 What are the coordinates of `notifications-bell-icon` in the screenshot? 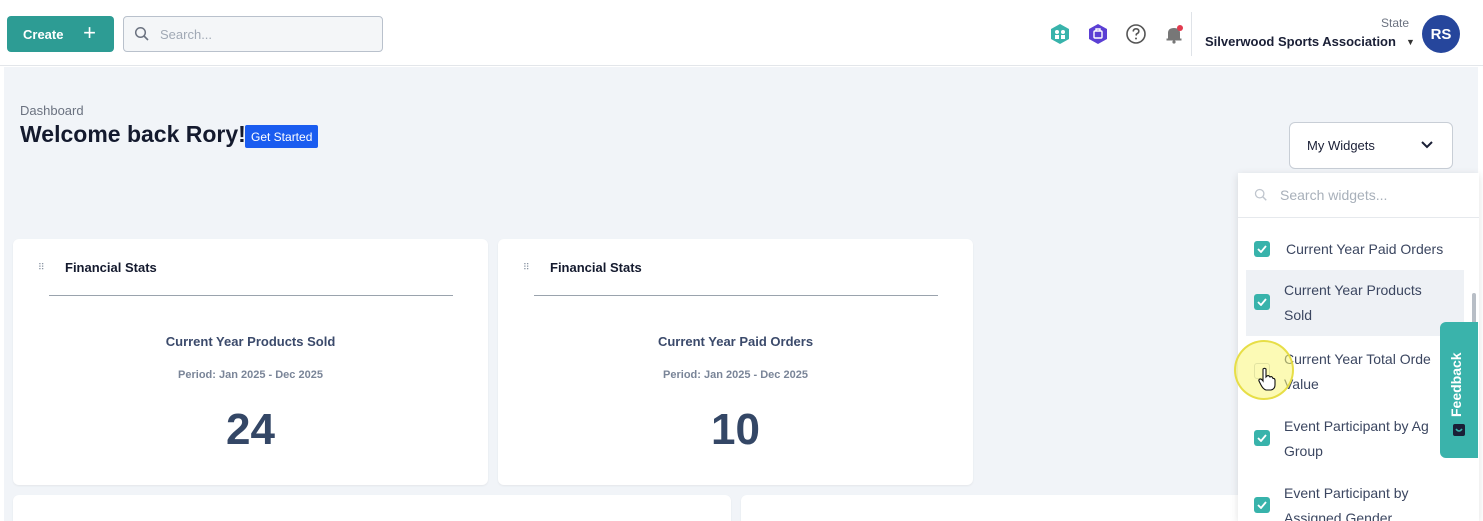 It's located at (1174, 34).